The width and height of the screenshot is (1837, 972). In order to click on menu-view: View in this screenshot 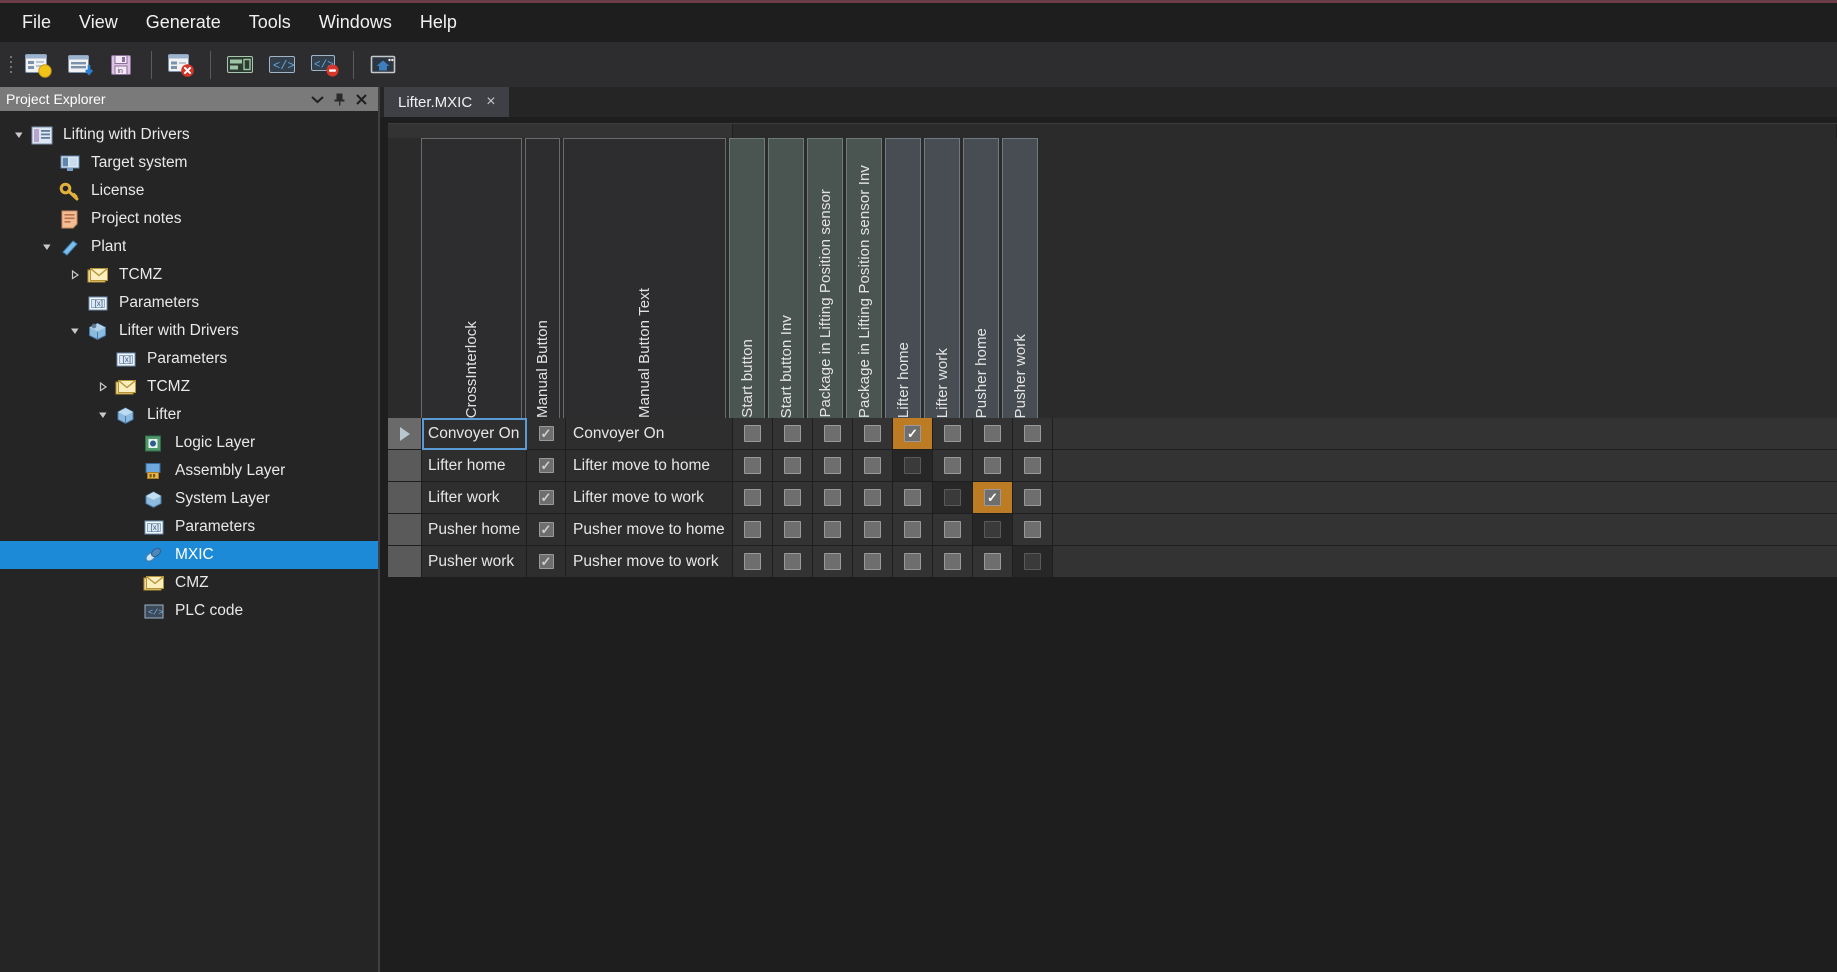, I will do `click(98, 22)`.